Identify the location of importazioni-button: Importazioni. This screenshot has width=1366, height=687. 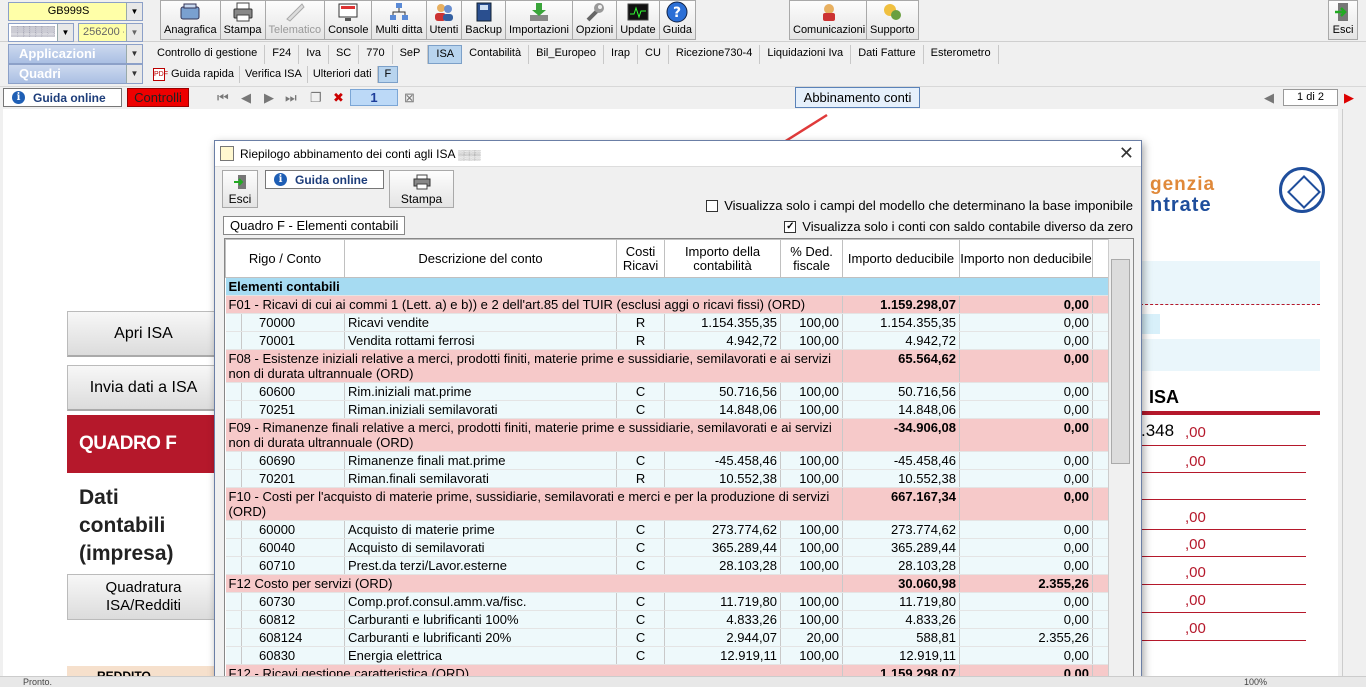
(538, 20).